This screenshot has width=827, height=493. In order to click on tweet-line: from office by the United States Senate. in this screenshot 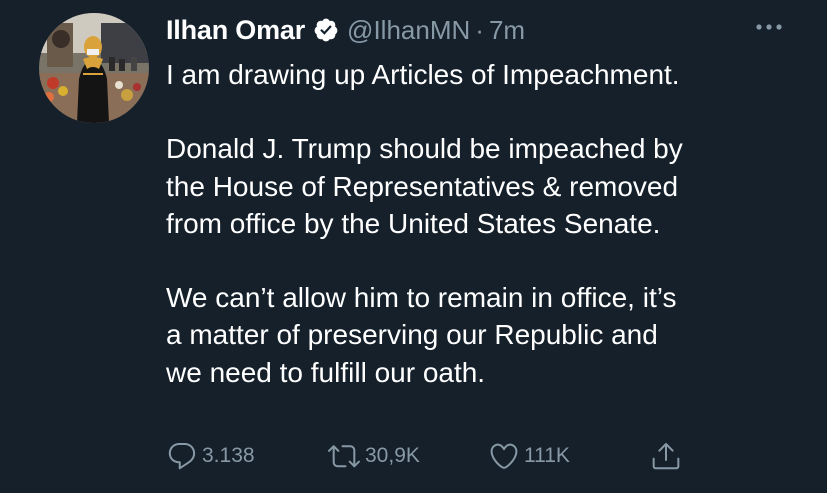, I will do `click(413, 223)`.